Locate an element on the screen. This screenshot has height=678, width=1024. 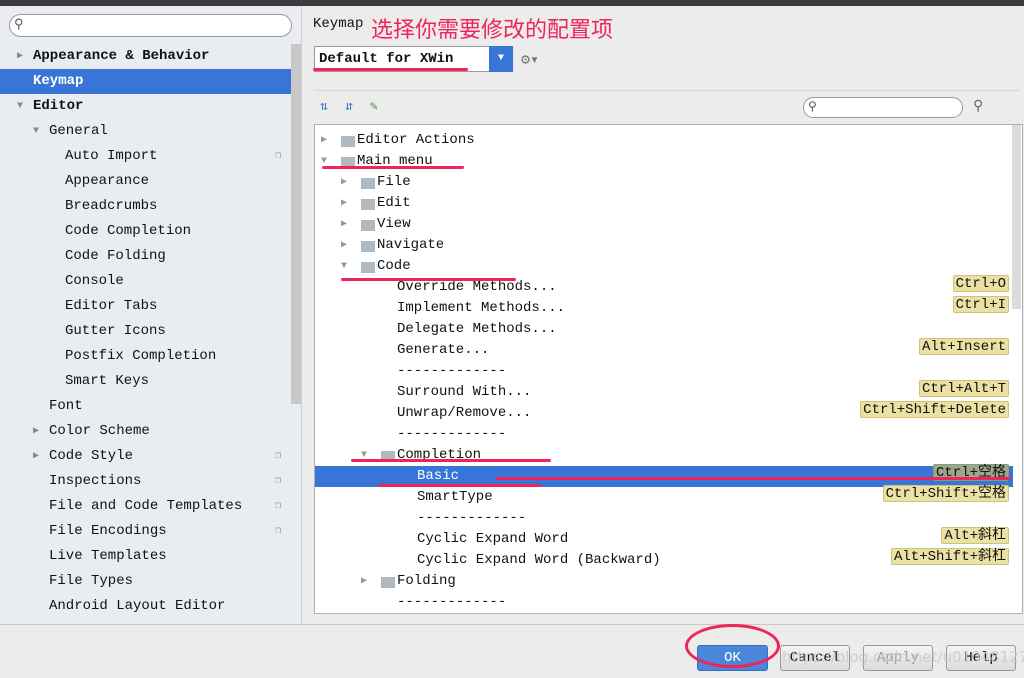
tree-row: ▶ Edit is located at coordinates (664, 203).